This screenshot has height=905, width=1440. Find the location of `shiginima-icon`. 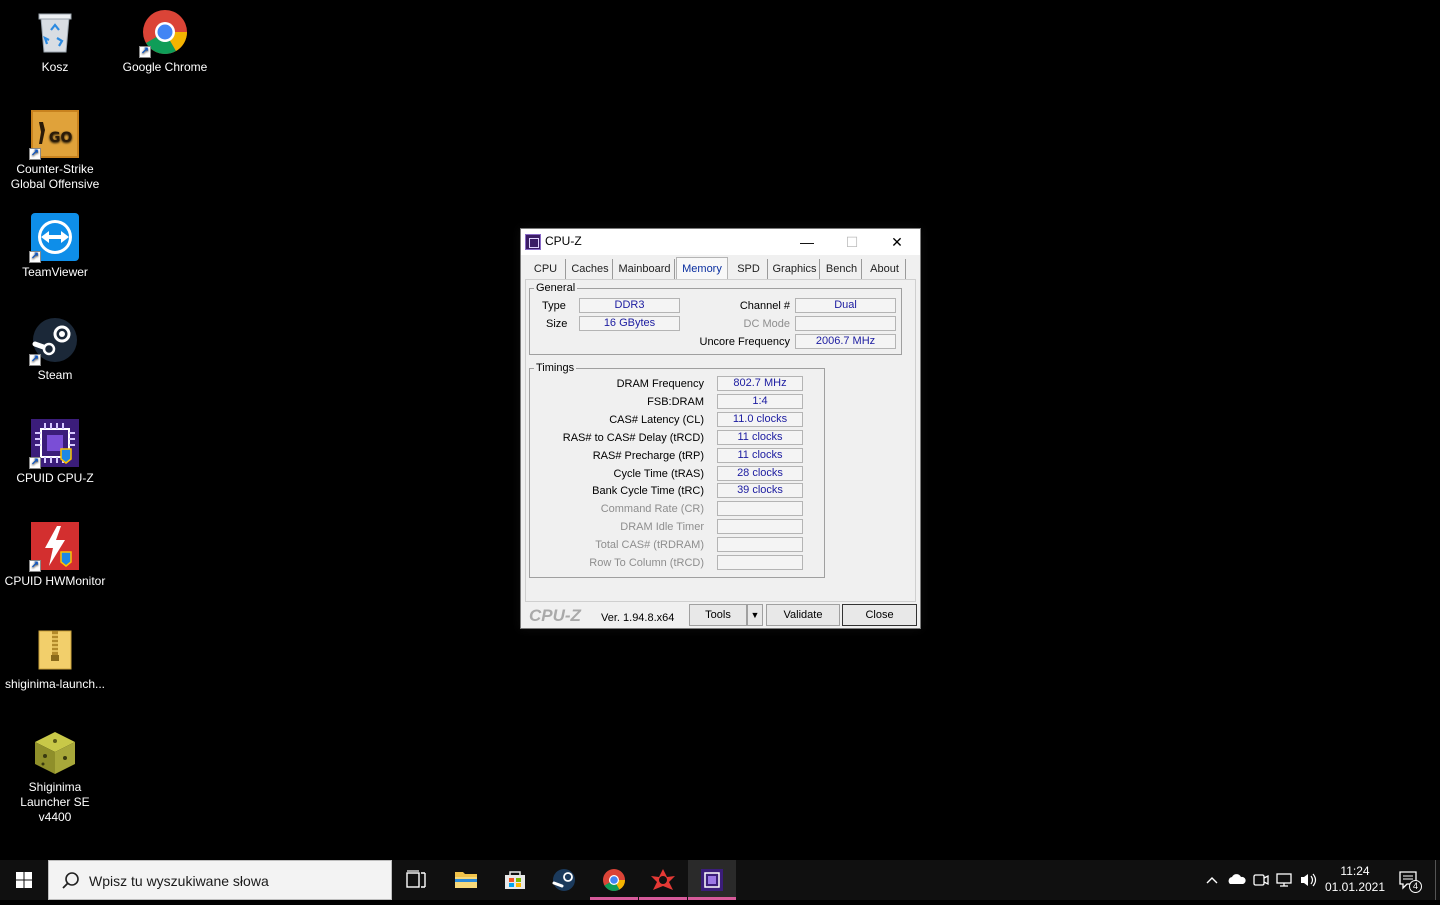

shiginima-icon is located at coordinates (55, 752).